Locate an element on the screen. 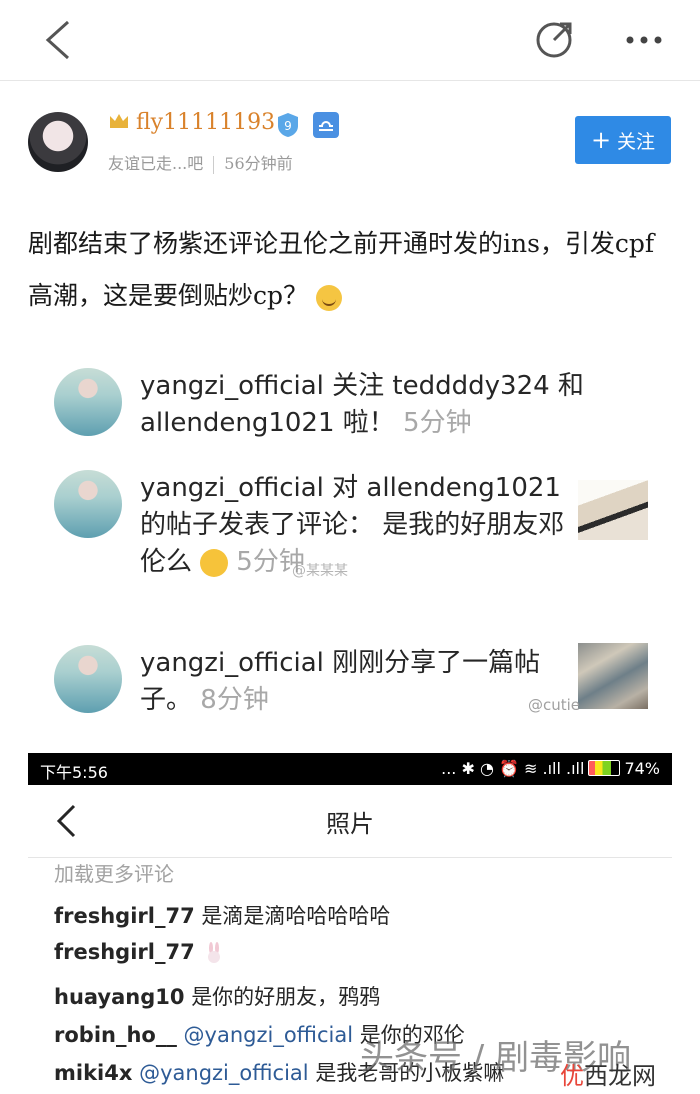  load-more-comments-link: 加载更多评论 is located at coordinates (114, 872).